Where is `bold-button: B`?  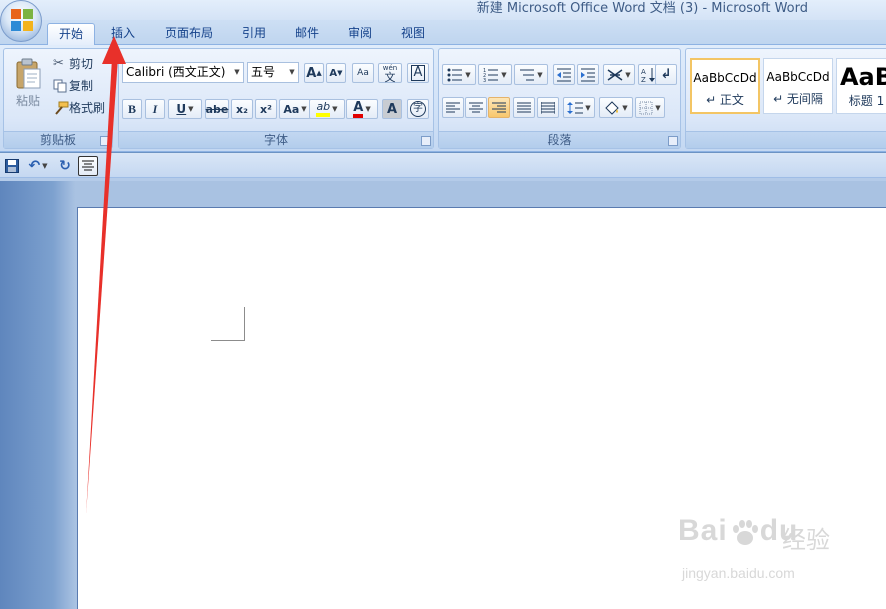 bold-button: B is located at coordinates (132, 109).